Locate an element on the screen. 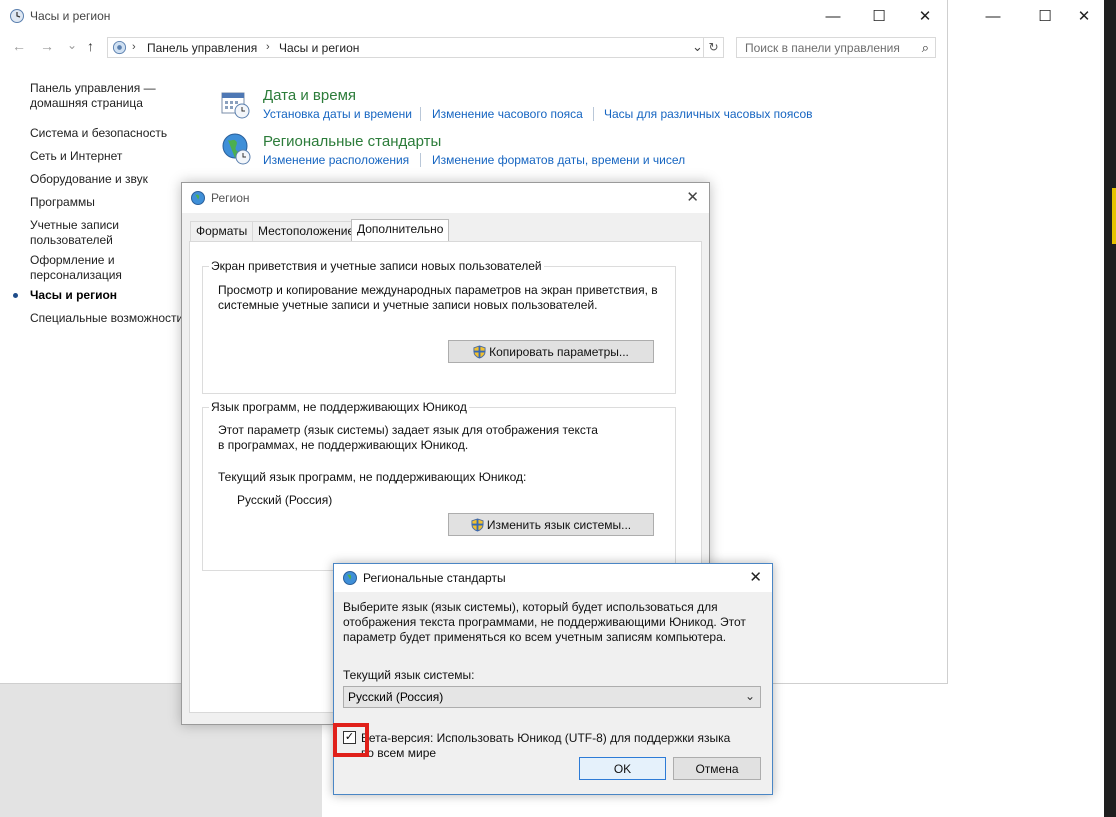 The height and width of the screenshot is (817, 1116). sidebar-item-accounts: Учетные записи пользователей is located at coordinates (80, 233).